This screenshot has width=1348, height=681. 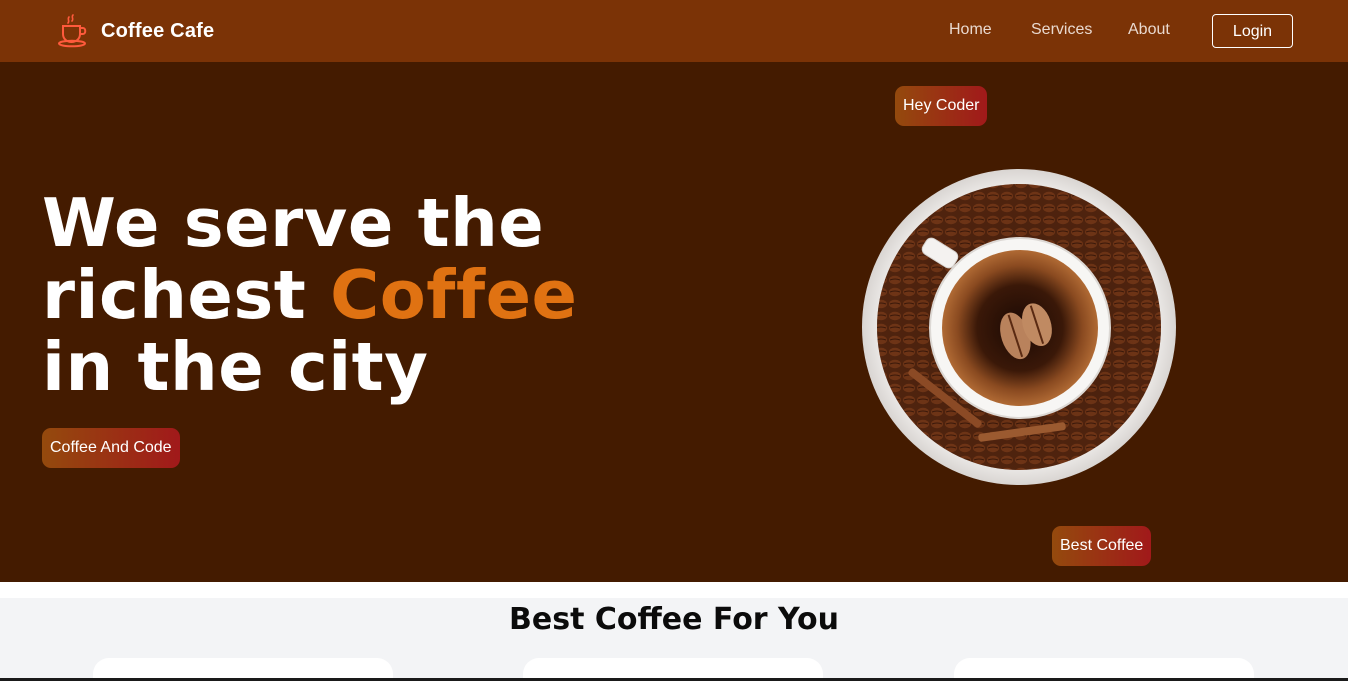 I want to click on coffee-cup-icon, so click(x=72, y=31).